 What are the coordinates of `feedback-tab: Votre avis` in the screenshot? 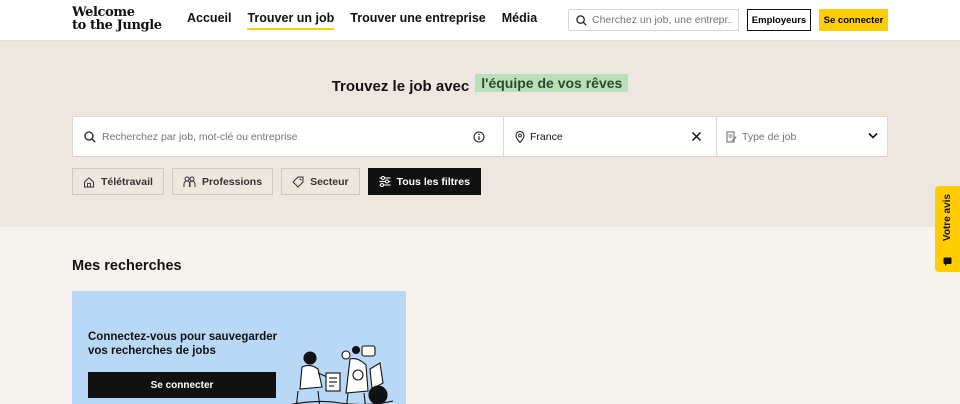 It's located at (947, 229).